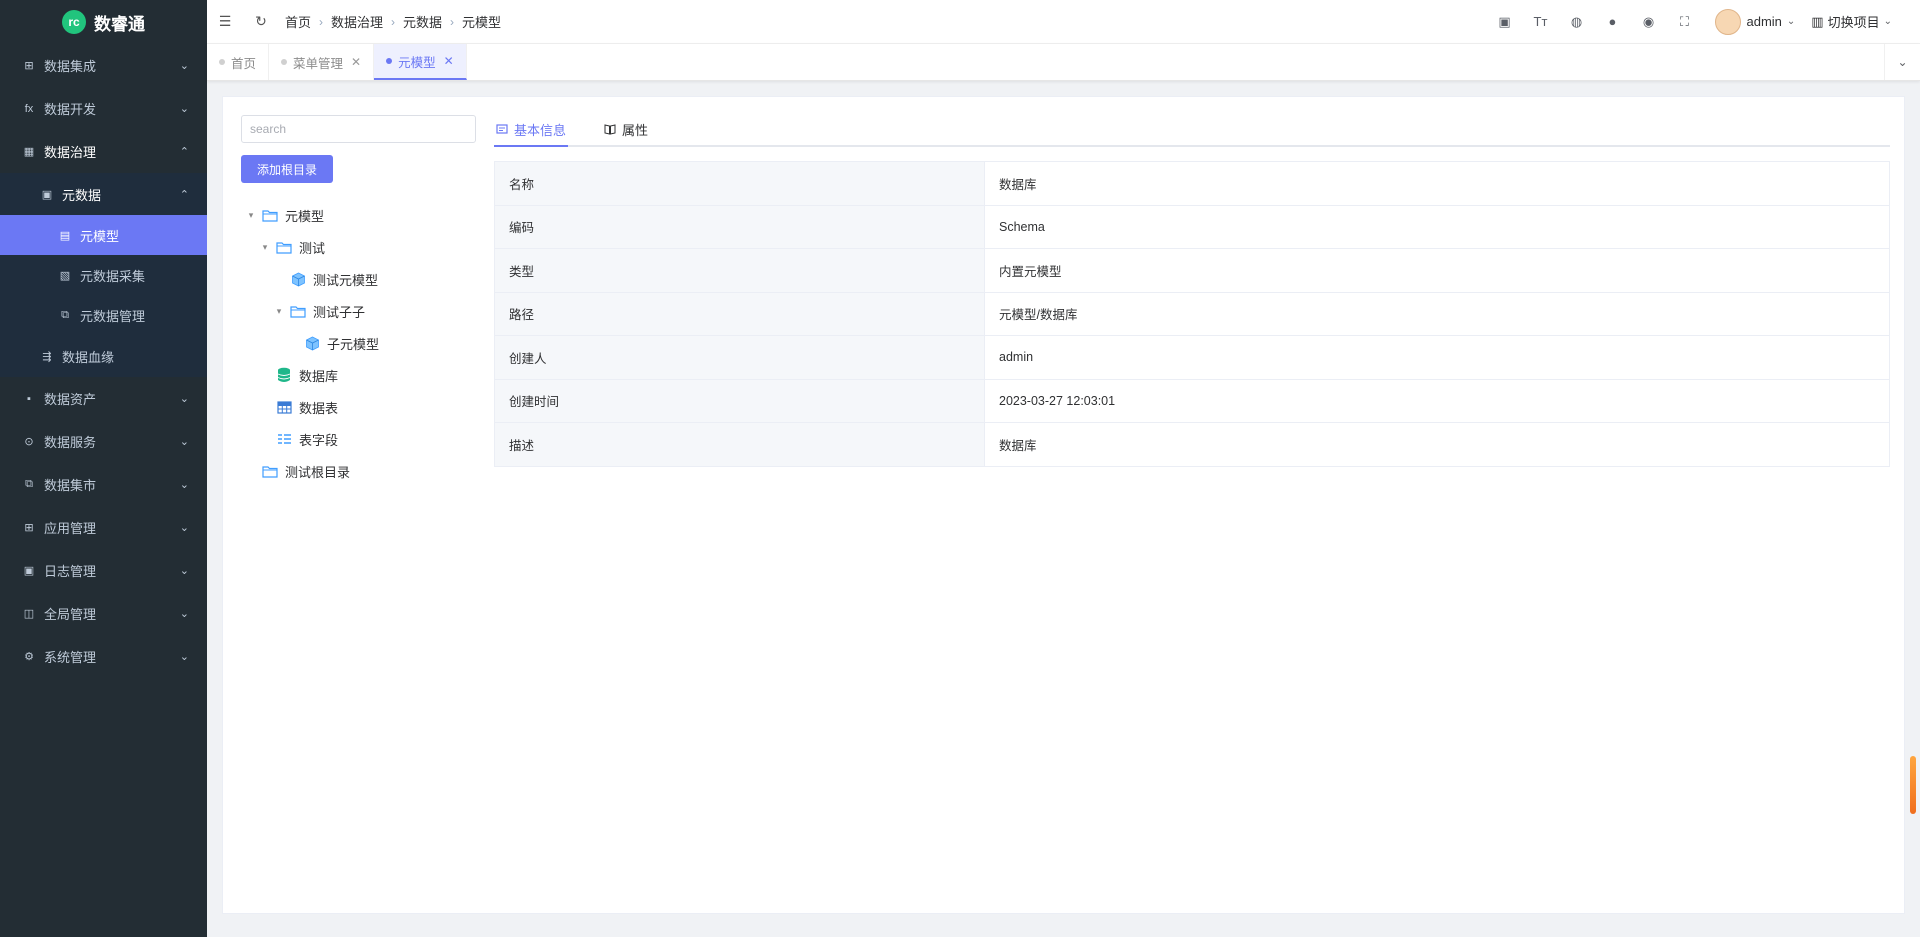 This screenshot has width=1920, height=937. I want to click on screenshot-icon: ▣, so click(1504, 22).